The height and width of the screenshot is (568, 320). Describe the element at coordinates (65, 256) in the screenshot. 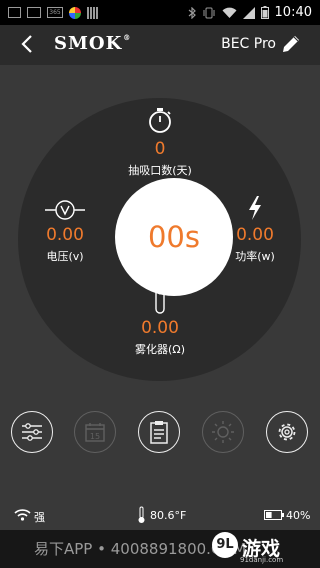

I see `voltage-label: 电压(v)` at that location.